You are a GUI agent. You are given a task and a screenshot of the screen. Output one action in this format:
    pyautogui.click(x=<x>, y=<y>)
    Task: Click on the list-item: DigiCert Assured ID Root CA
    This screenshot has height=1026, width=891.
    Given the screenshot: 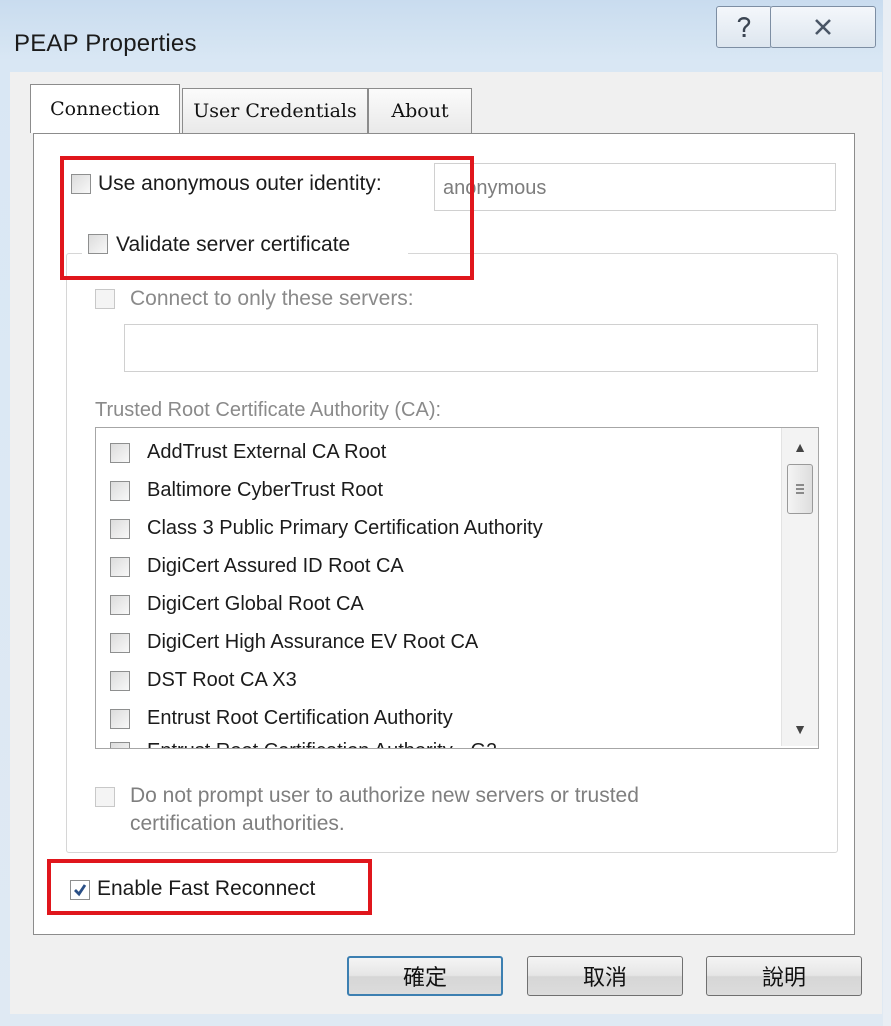 What is the action you would take?
    pyautogui.click(x=436, y=567)
    